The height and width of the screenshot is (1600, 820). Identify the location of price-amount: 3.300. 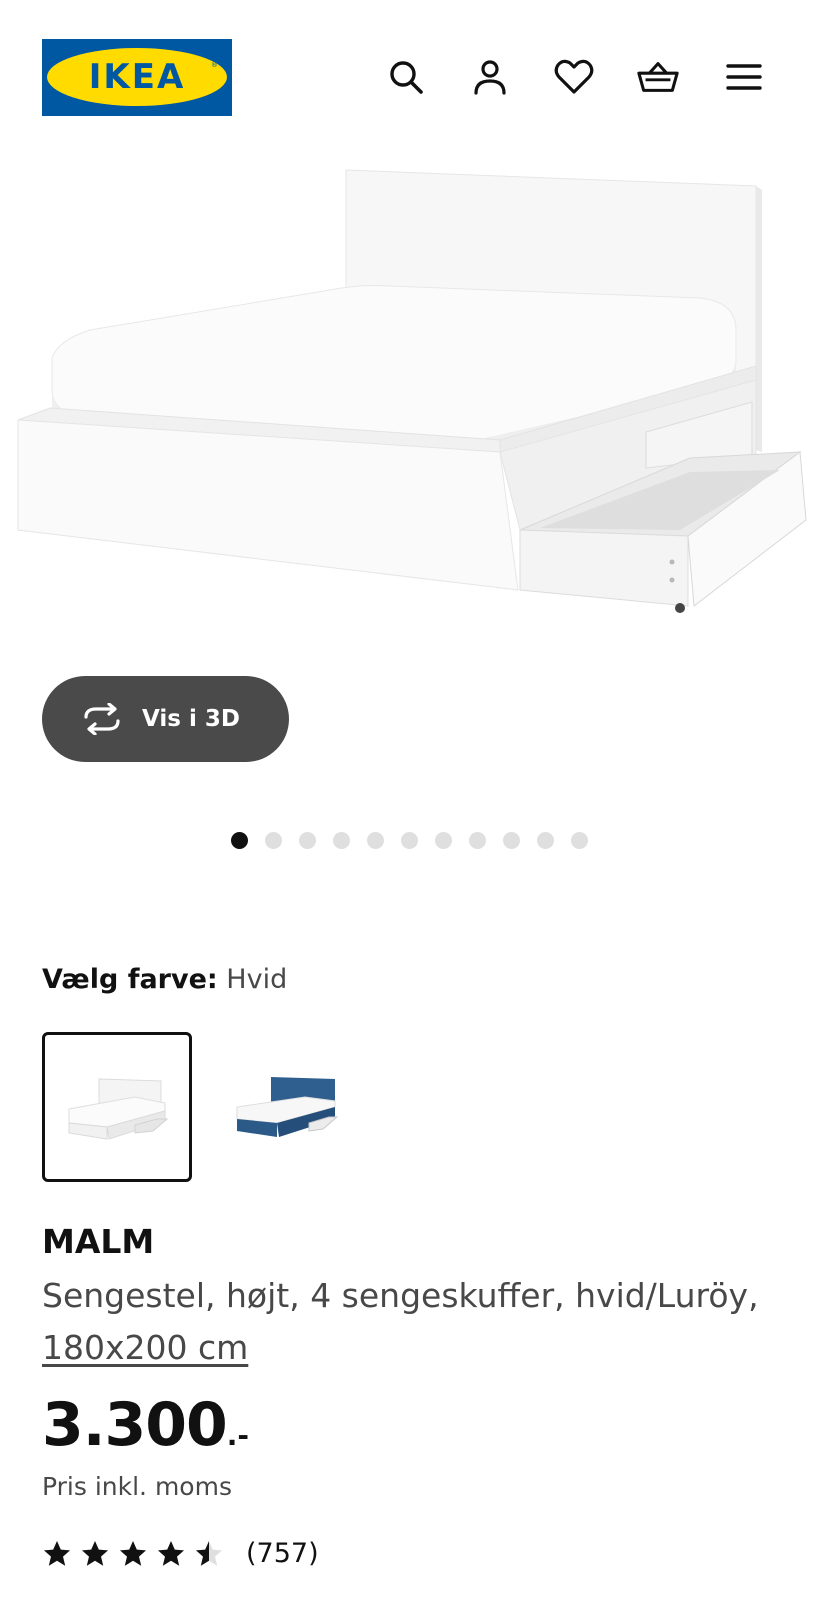
(135, 1425).